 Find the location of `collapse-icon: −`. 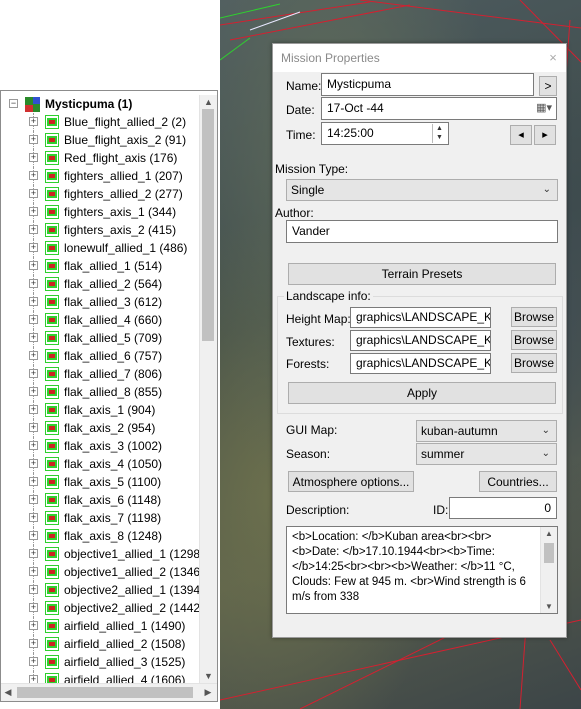

collapse-icon: − is located at coordinates (13, 103).